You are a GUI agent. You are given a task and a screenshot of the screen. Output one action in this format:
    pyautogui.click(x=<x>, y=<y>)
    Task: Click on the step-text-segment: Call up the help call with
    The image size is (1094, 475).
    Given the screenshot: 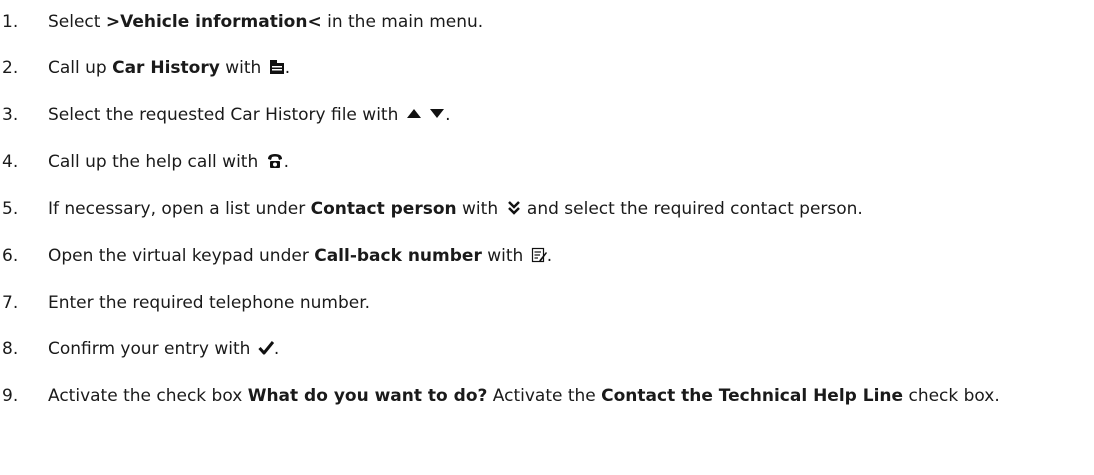 What is the action you would take?
    pyautogui.click(x=156, y=162)
    